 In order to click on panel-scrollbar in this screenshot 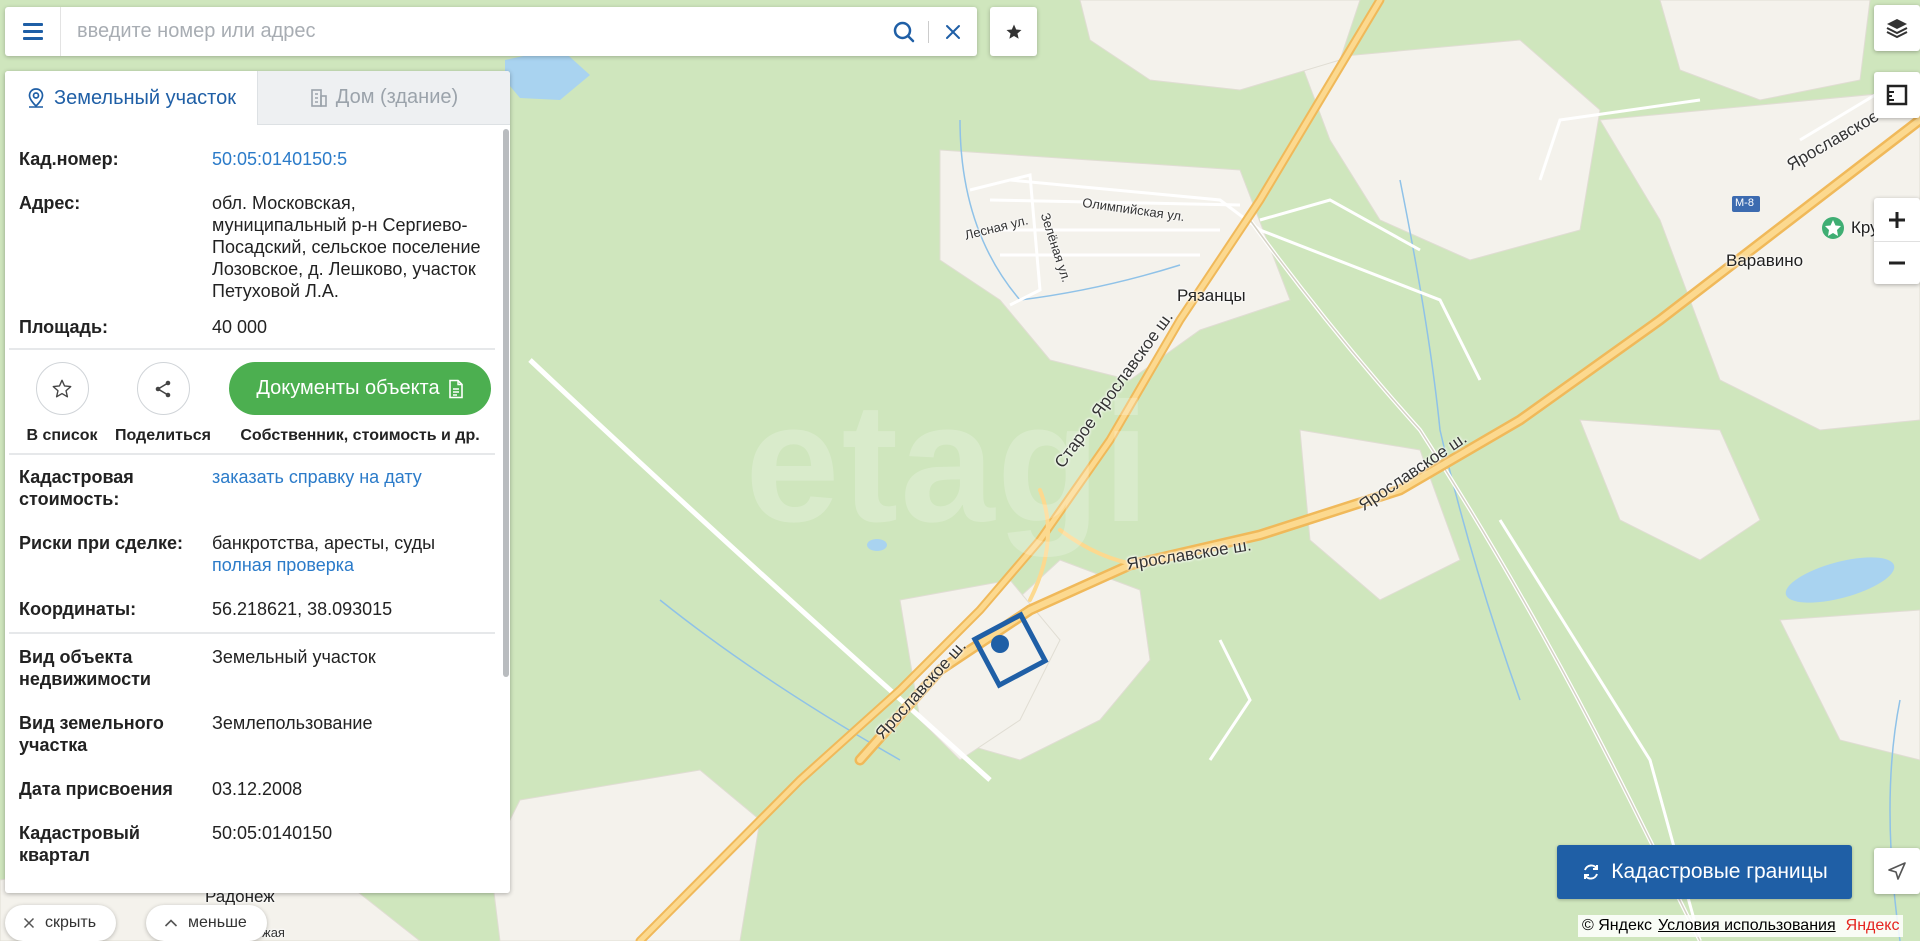, I will do `click(506, 403)`.